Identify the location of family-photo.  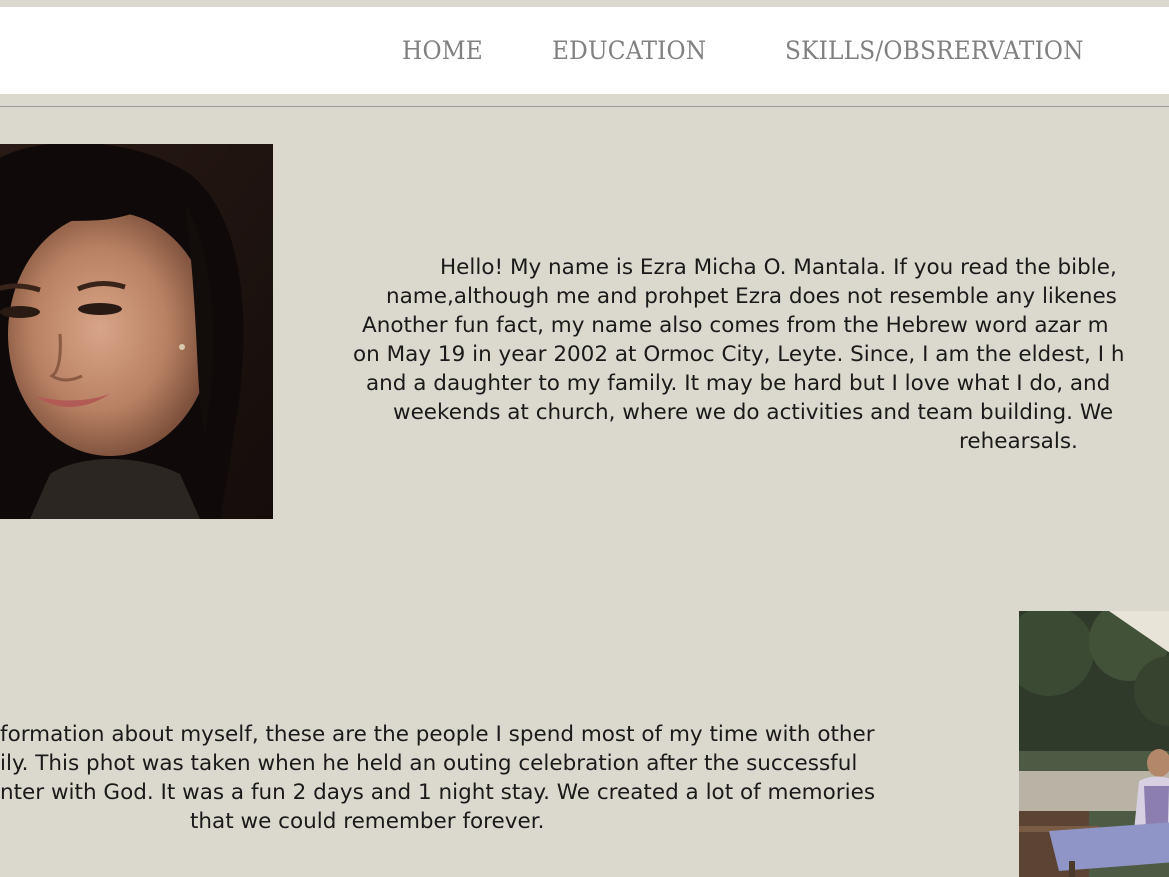
(1094, 744).